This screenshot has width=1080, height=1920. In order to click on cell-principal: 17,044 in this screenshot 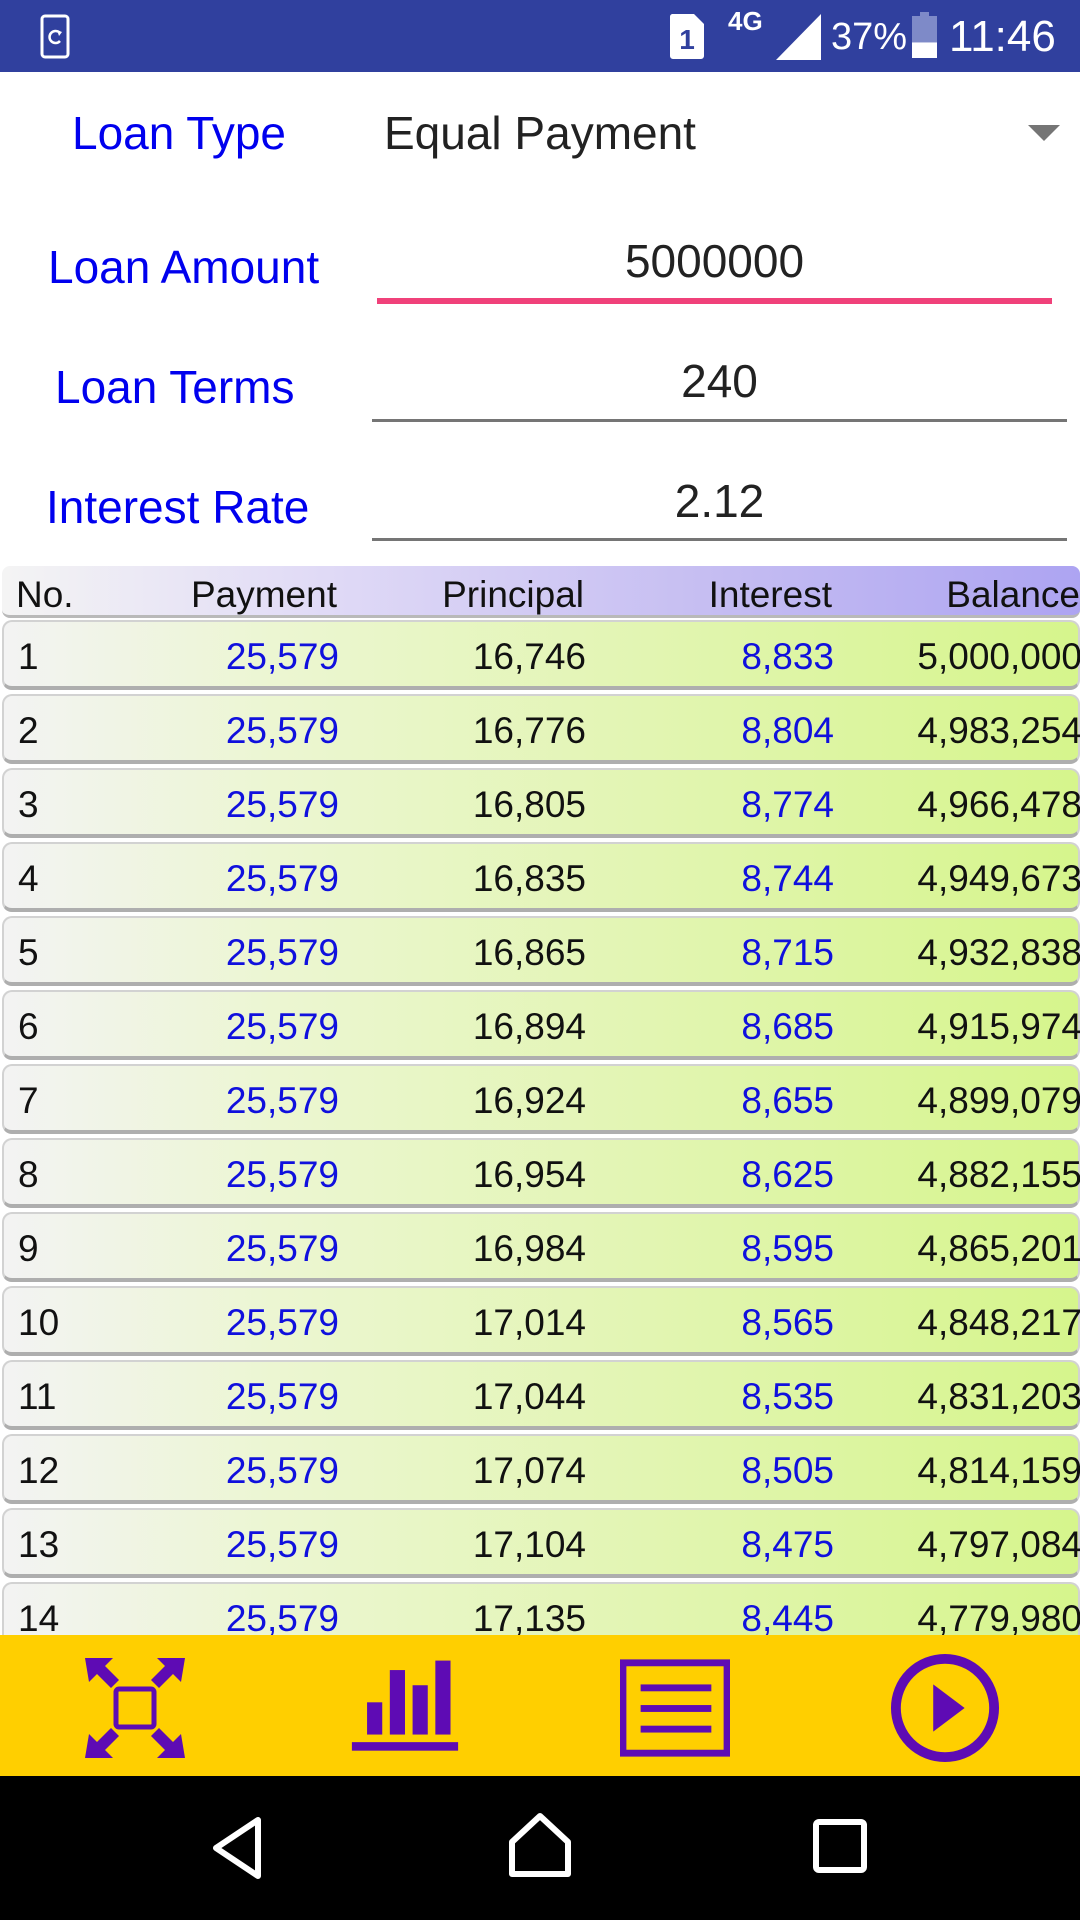, I will do `click(529, 1396)`.